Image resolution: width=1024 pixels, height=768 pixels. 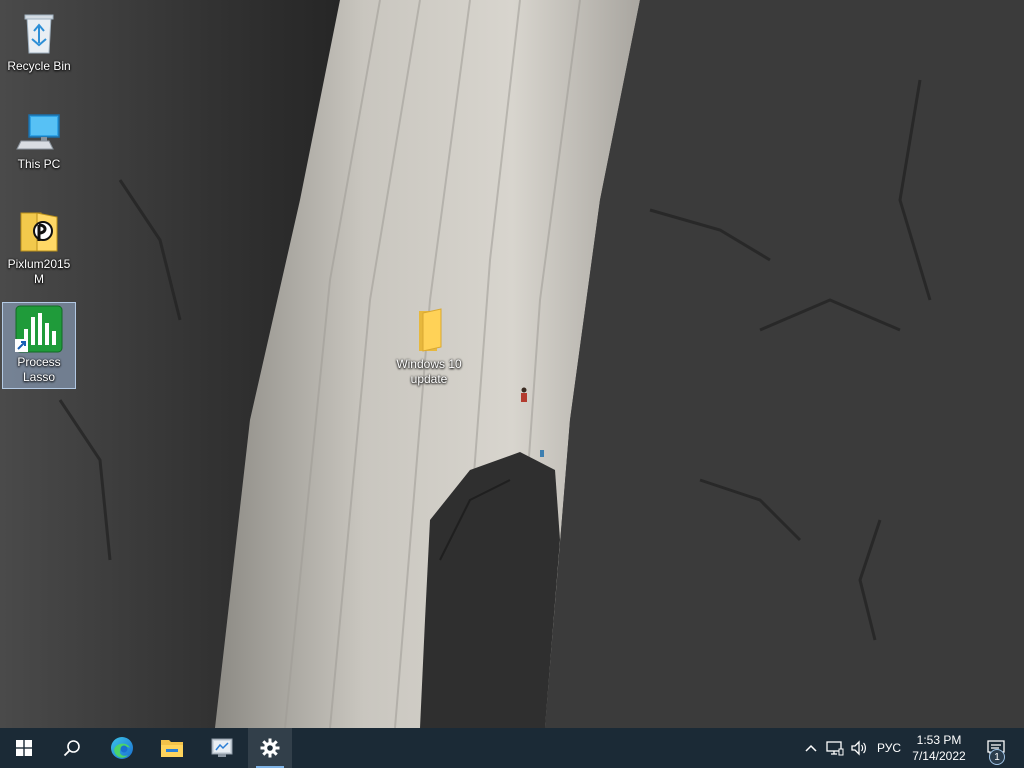 What do you see at coordinates (429, 371) in the screenshot?
I see `desktop-icon-label: Windows 10 update` at bounding box center [429, 371].